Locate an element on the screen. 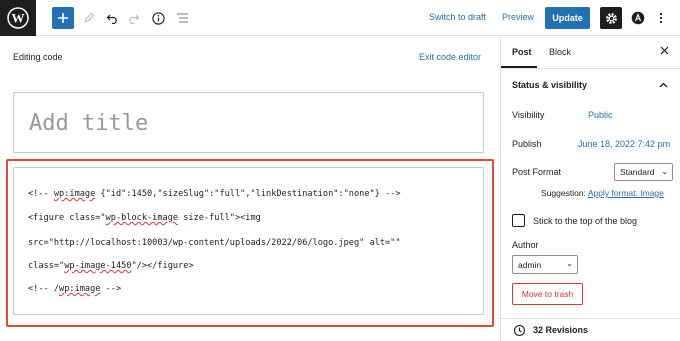 The image size is (680, 341). suggestion-label: Suggestion: is located at coordinates (563, 193).